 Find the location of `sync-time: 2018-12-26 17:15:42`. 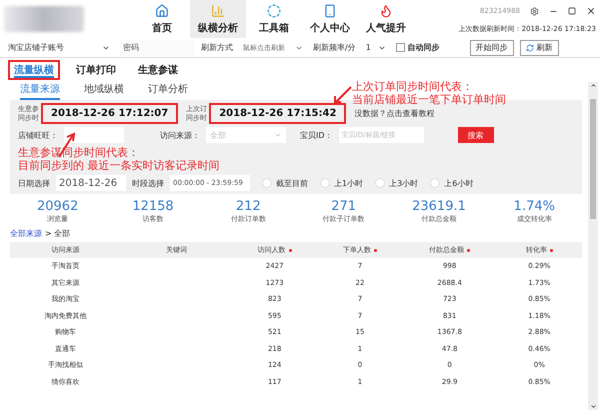

sync-time: 2018-12-26 17:15:42 is located at coordinates (277, 113).